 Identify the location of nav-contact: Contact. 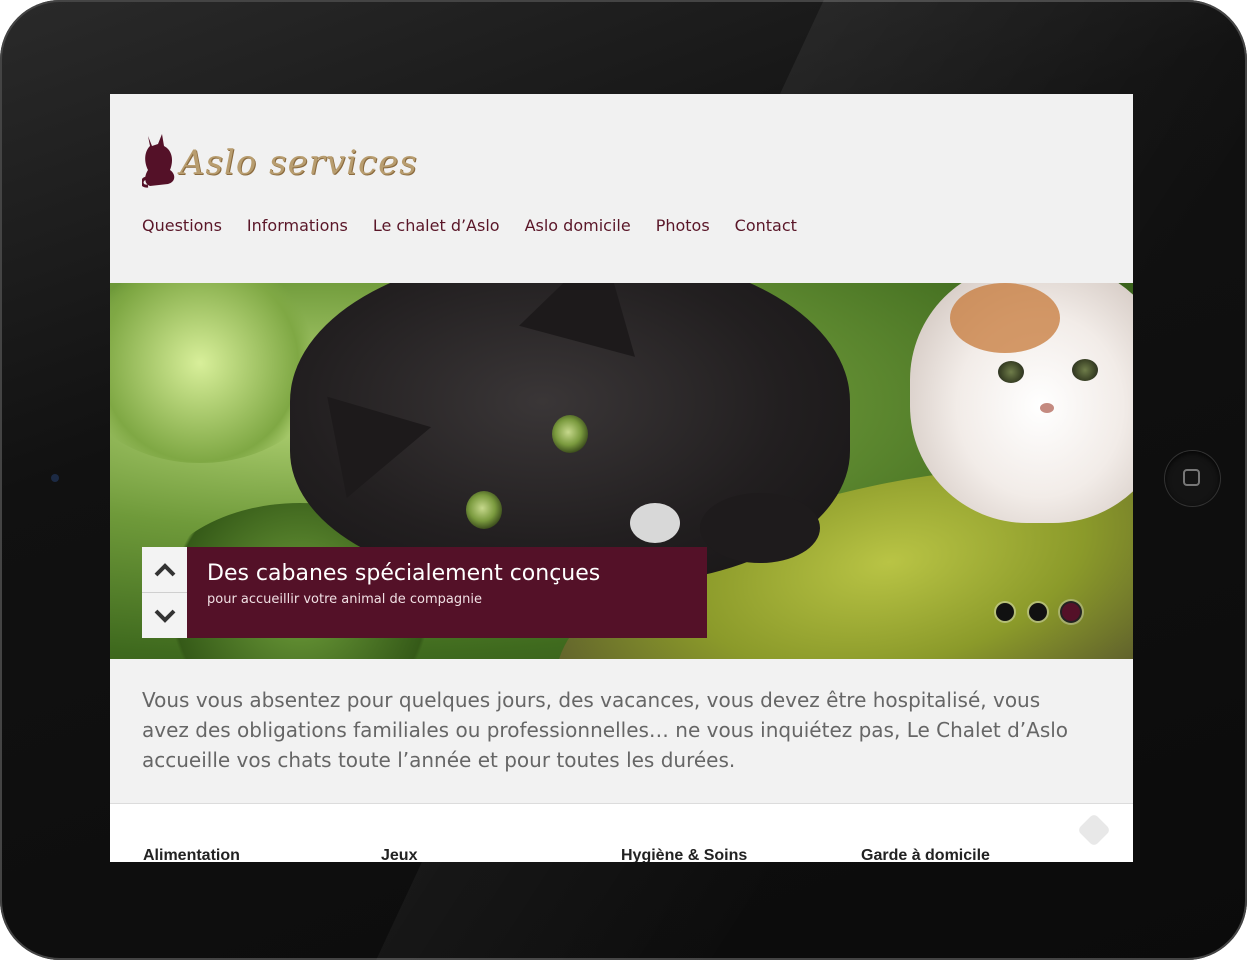
(766, 225).